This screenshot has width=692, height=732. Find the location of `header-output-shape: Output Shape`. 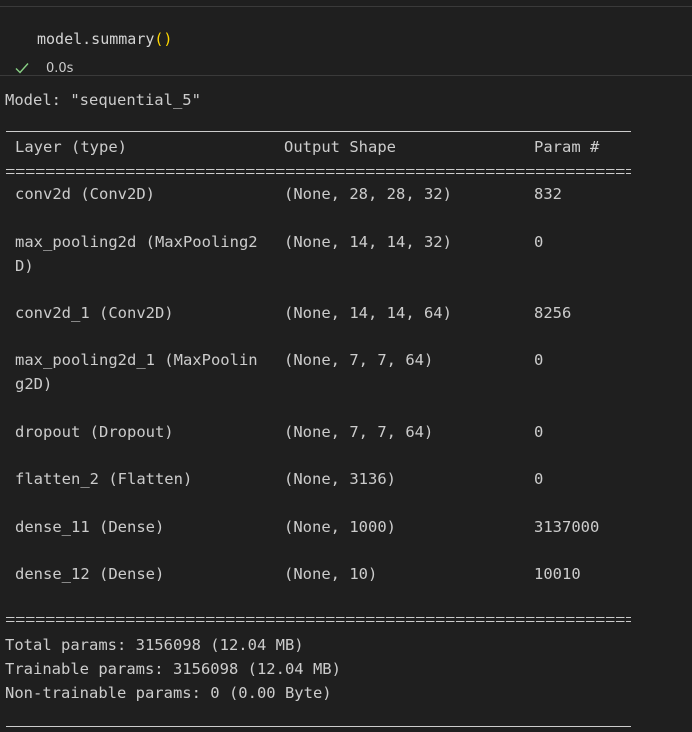

header-output-shape: Output Shape is located at coordinates (340, 147).